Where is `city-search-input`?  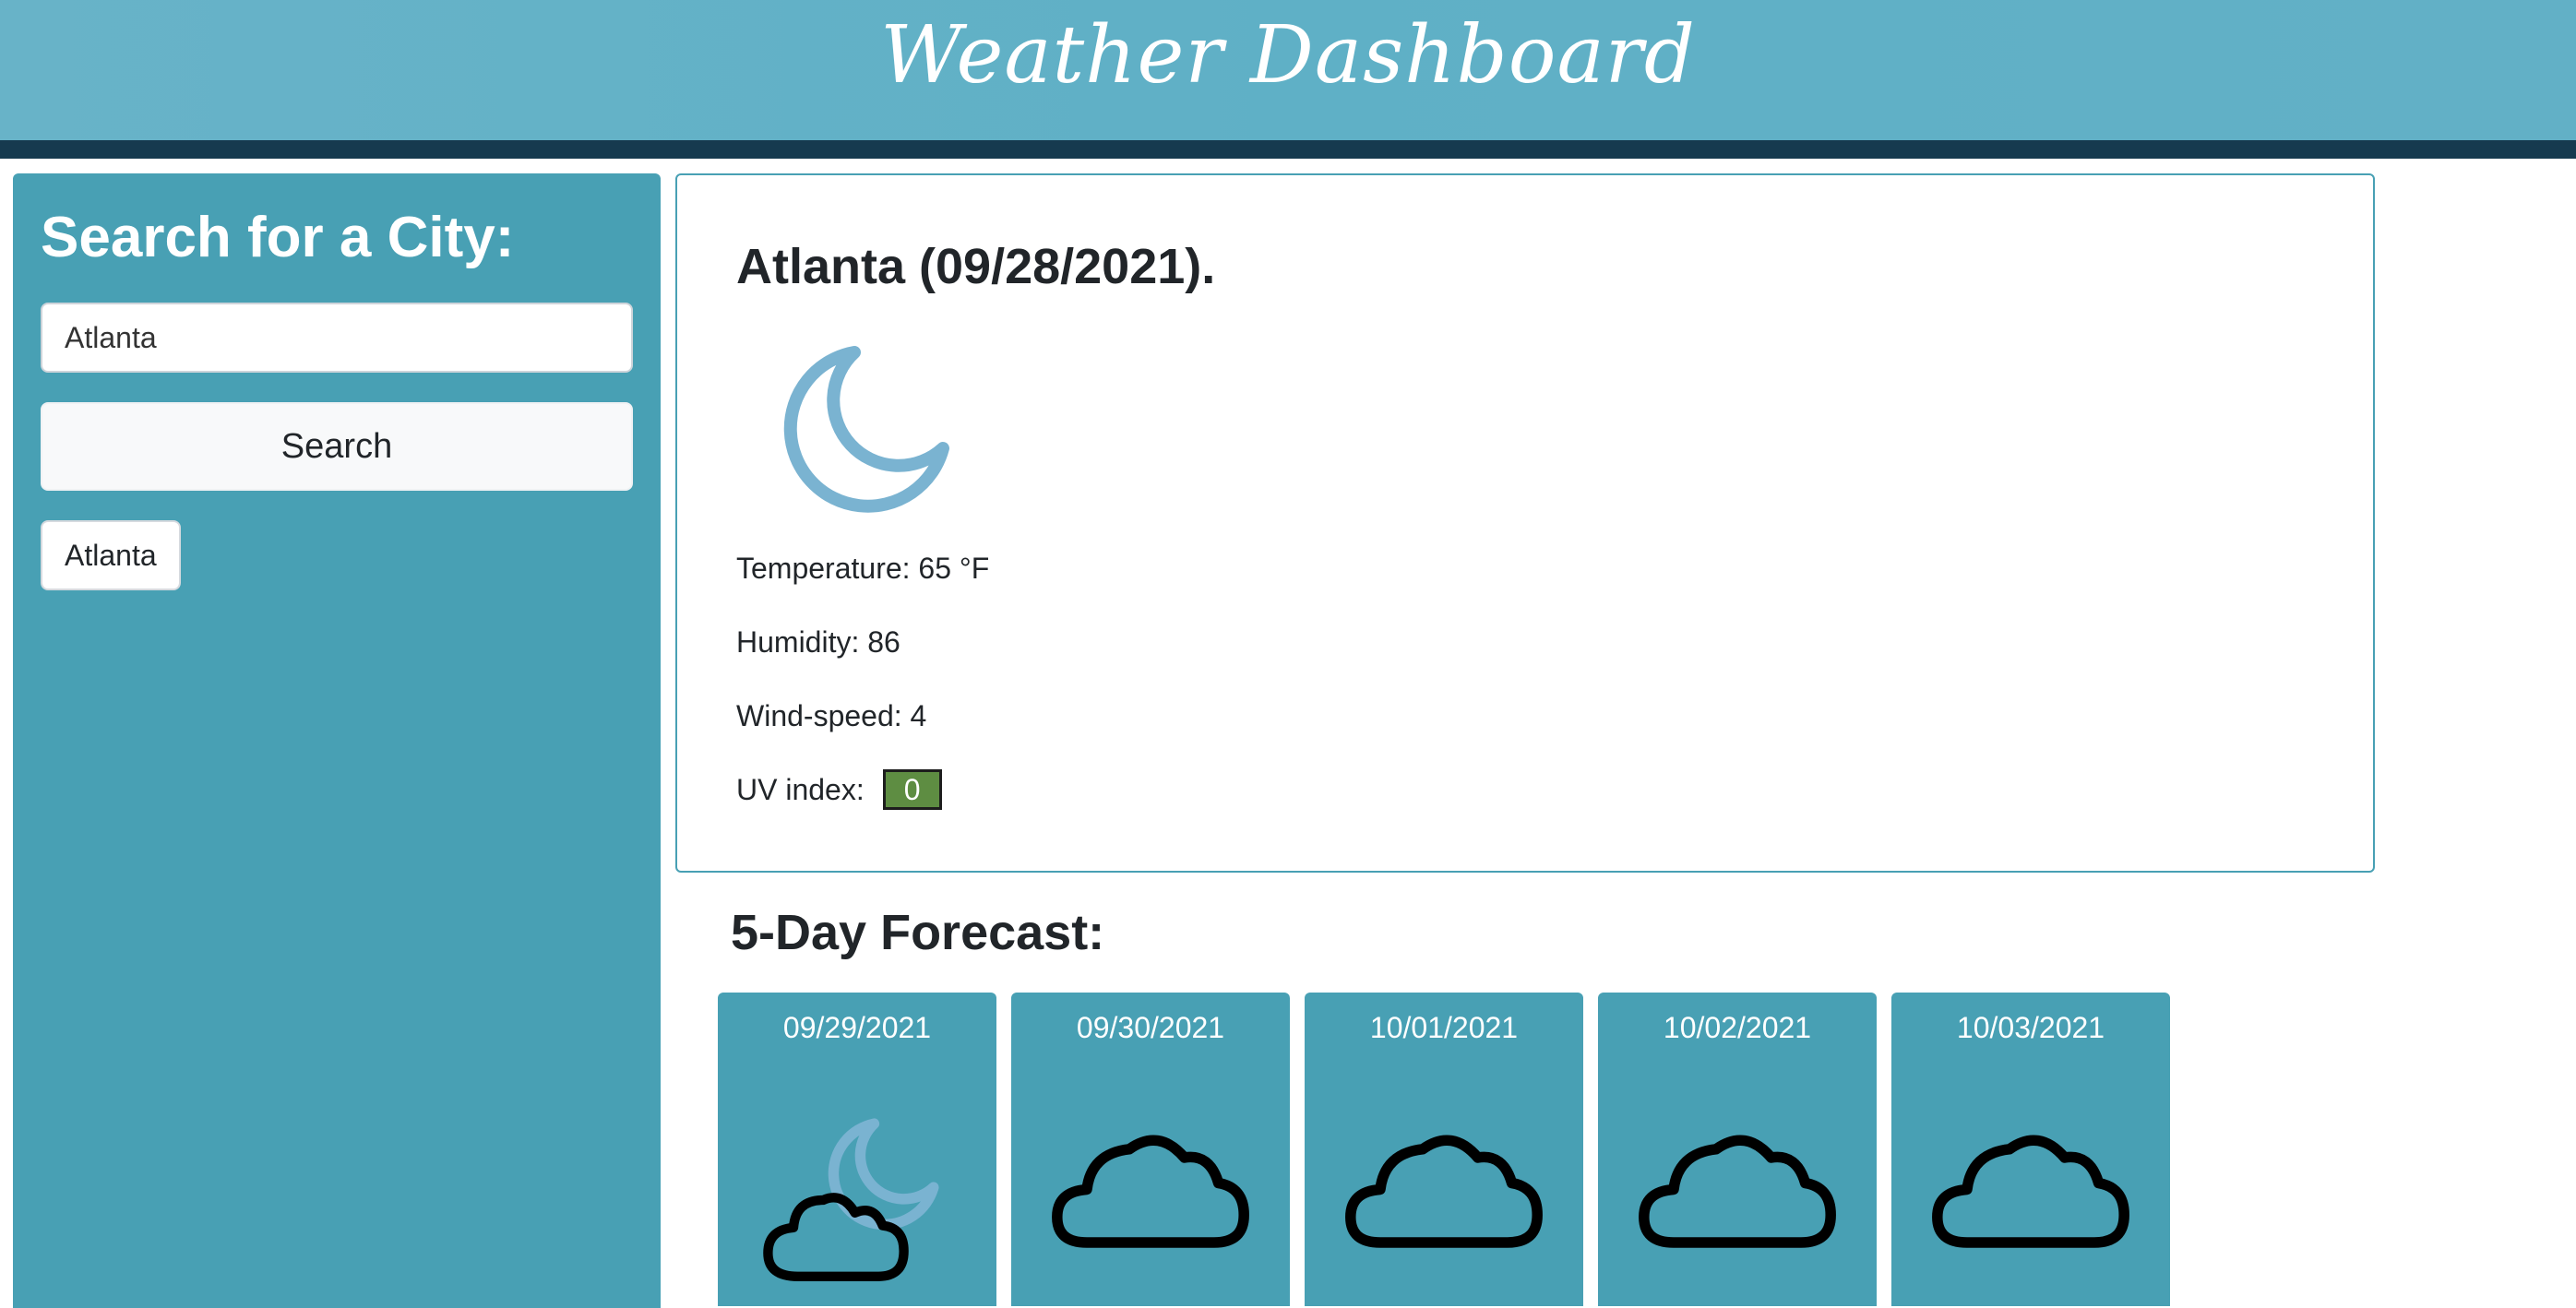 city-search-input is located at coordinates (337, 338).